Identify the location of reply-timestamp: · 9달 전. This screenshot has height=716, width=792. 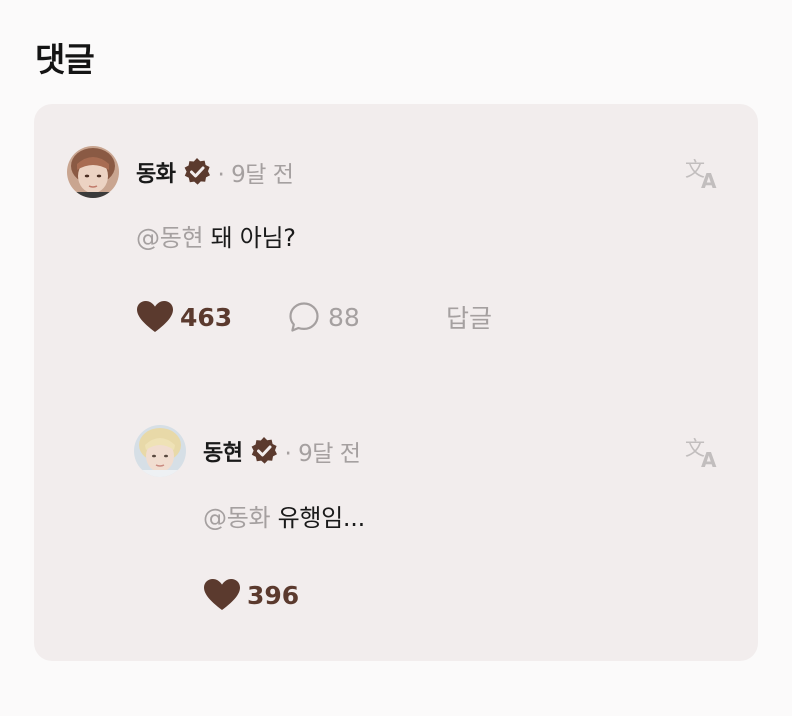
(322, 454).